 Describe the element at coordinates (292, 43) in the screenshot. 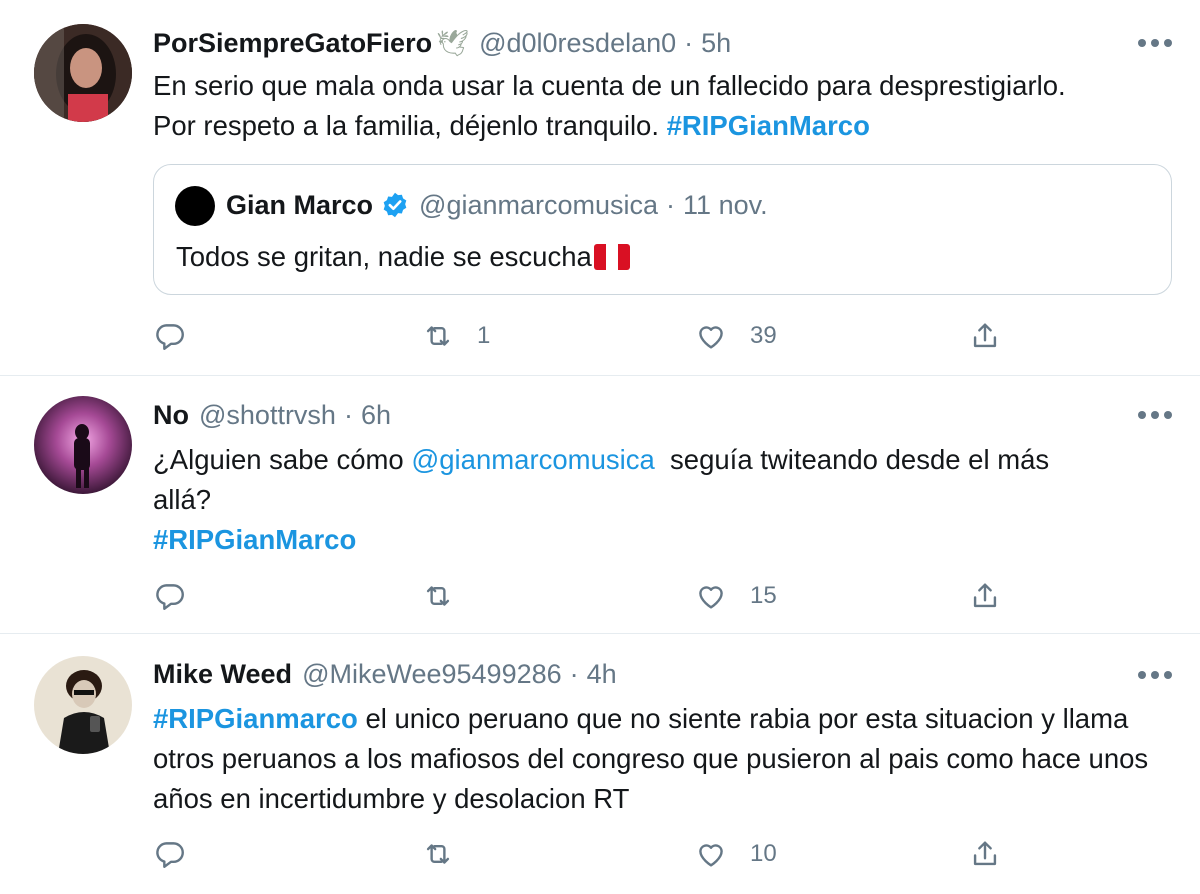

I see `display-name: PorSiempreGatoFiero` at that location.